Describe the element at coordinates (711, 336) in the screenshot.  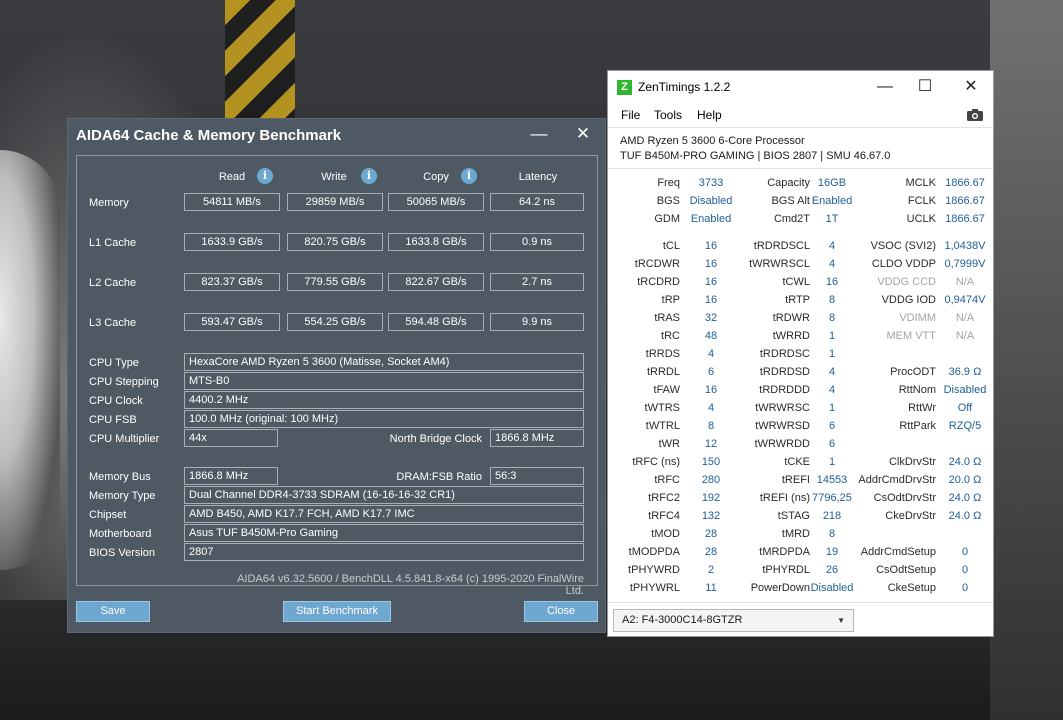
I see `timing-value: 48` at that location.